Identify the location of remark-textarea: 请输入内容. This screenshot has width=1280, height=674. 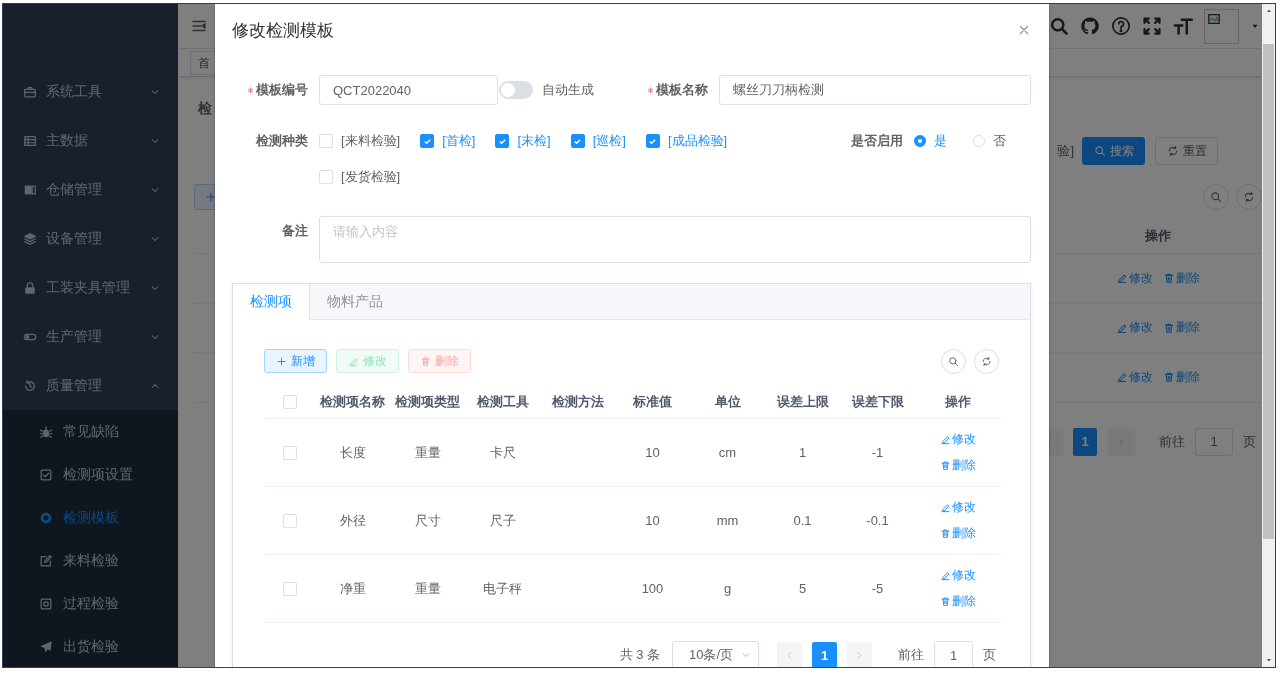
(675, 239).